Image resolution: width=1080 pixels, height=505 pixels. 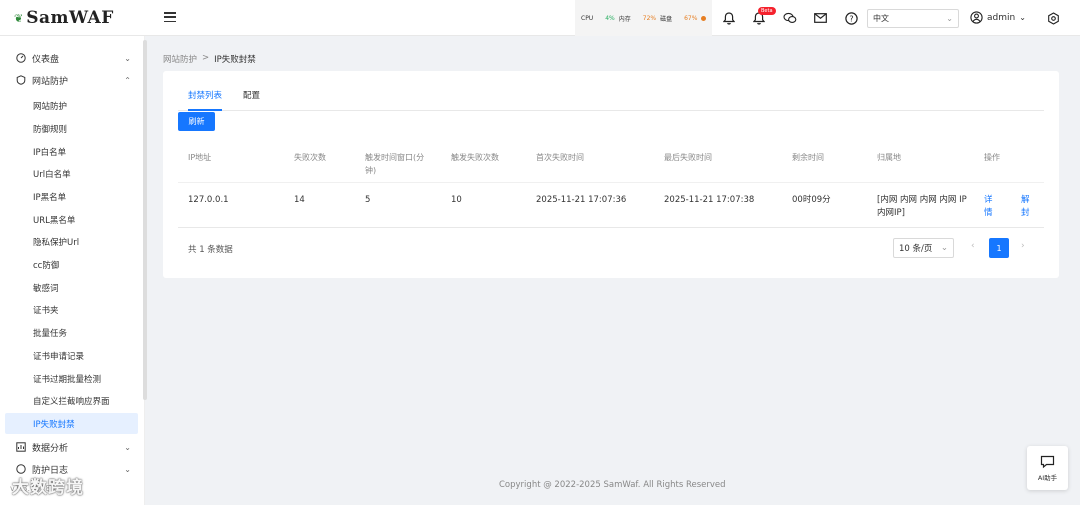 What do you see at coordinates (624, 19) in the screenshot?
I see `mem-label: 内存` at bounding box center [624, 19].